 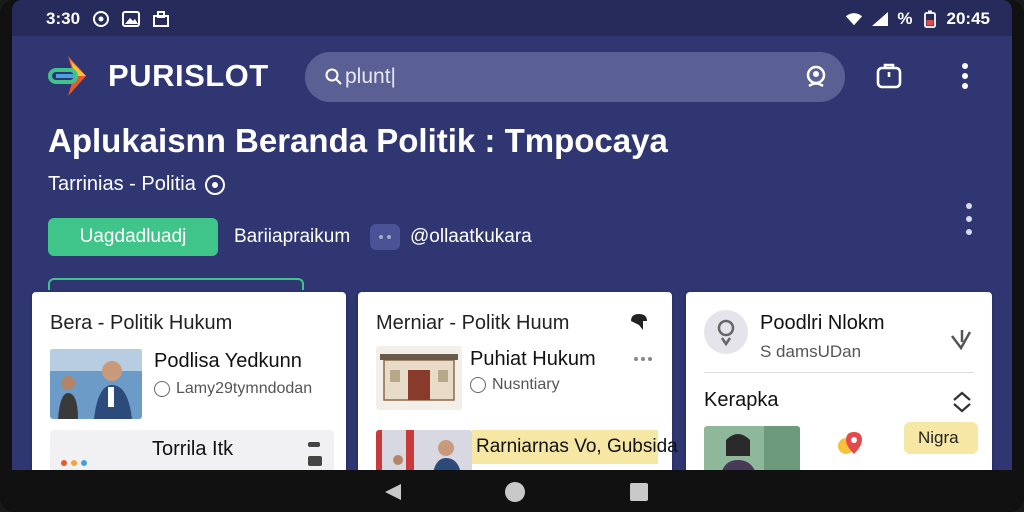 I want to click on section-title: Kerapka, so click(x=741, y=400).